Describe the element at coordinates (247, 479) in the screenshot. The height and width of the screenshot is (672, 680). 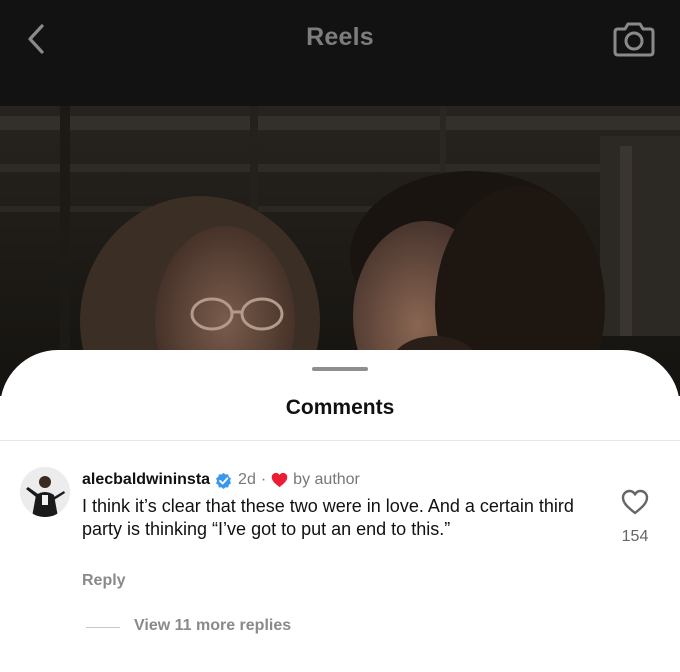
I see `comment-age: 2d` at that location.